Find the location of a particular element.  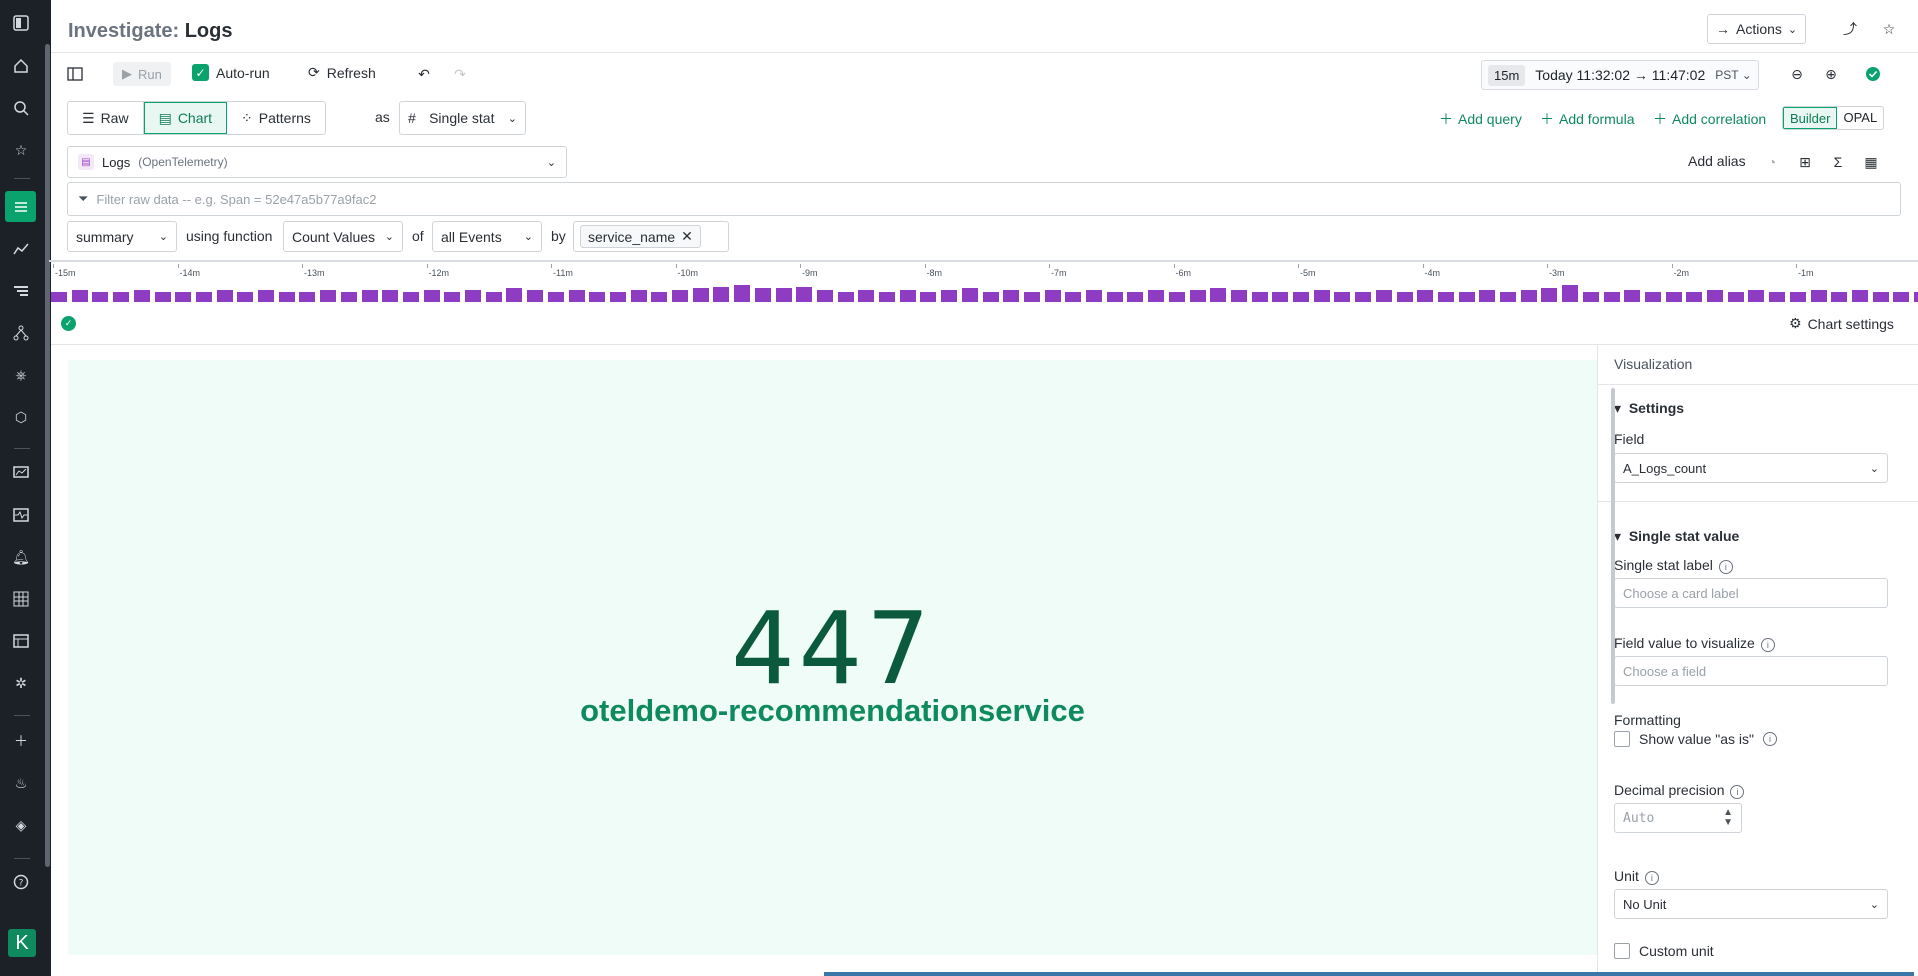

time-preset-chip: 15m is located at coordinates (1507, 75).